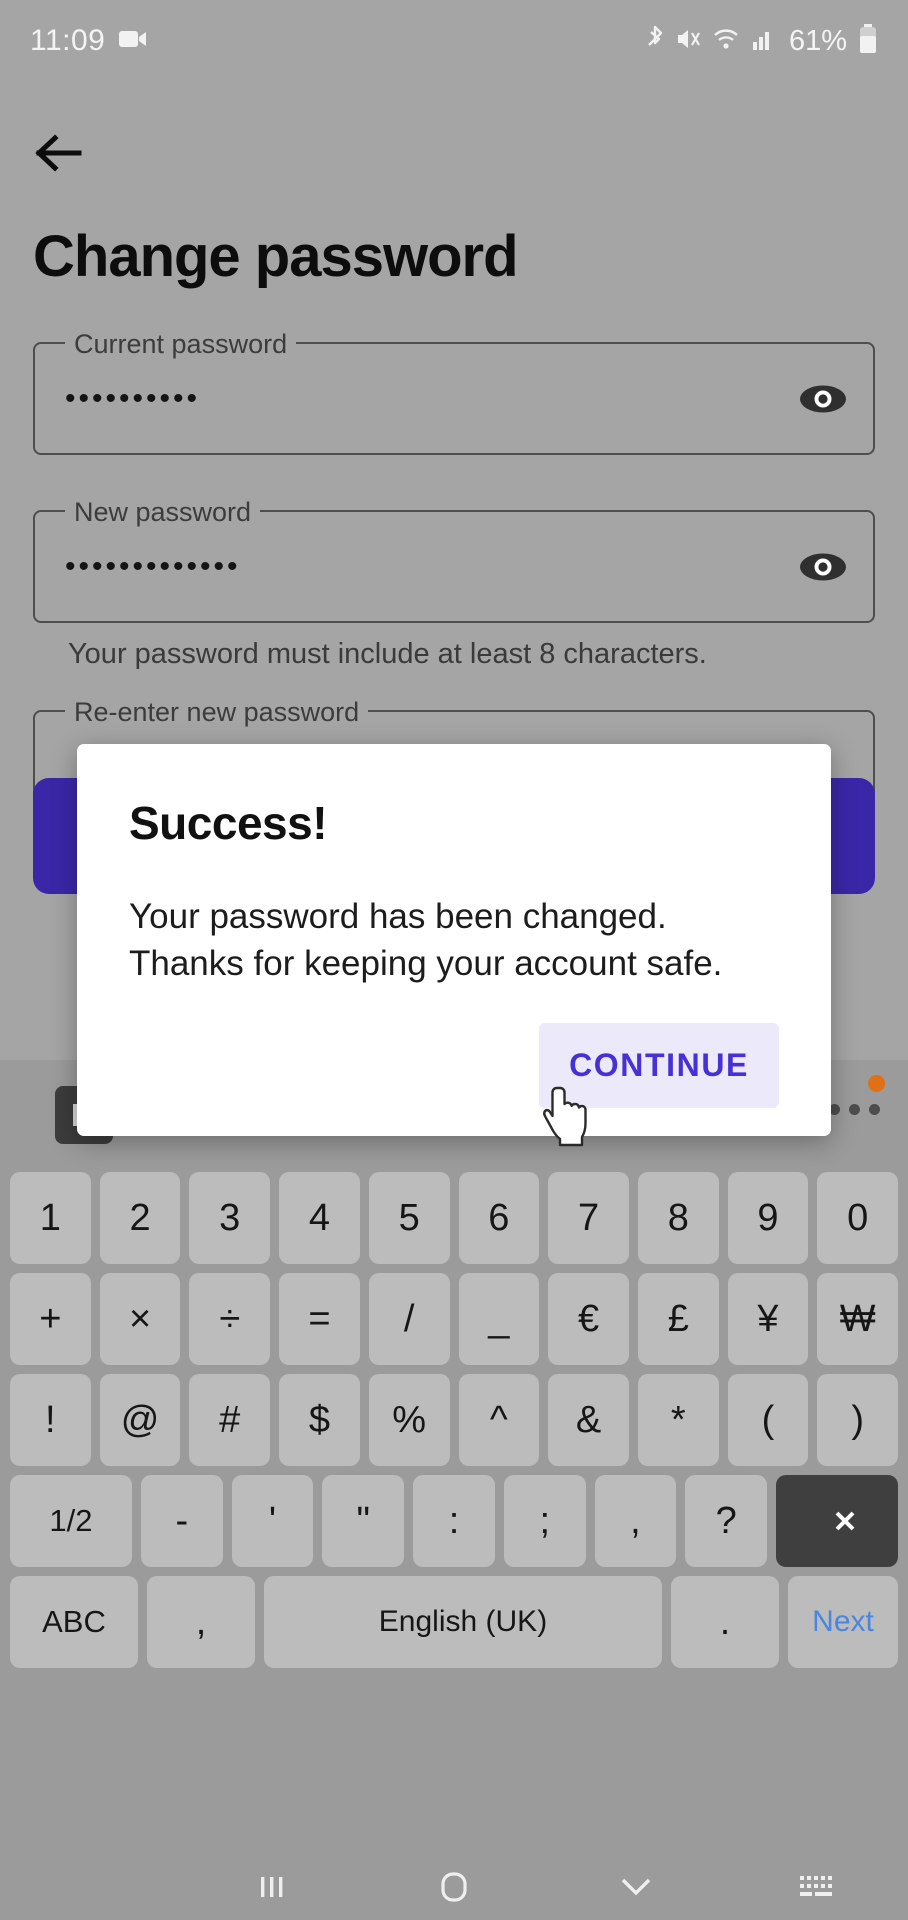 This screenshot has height=1920, width=908. What do you see at coordinates (659, 1066) in the screenshot?
I see `continue-button: CONTINUE` at bounding box center [659, 1066].